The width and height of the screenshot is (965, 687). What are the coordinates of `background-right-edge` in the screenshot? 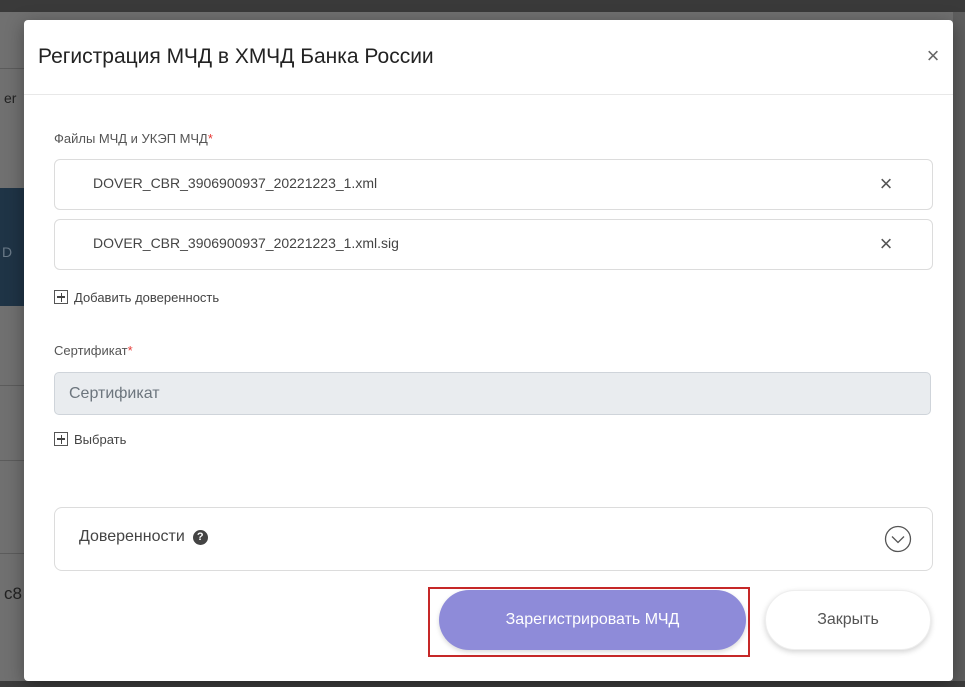 It's located at (959, 349).